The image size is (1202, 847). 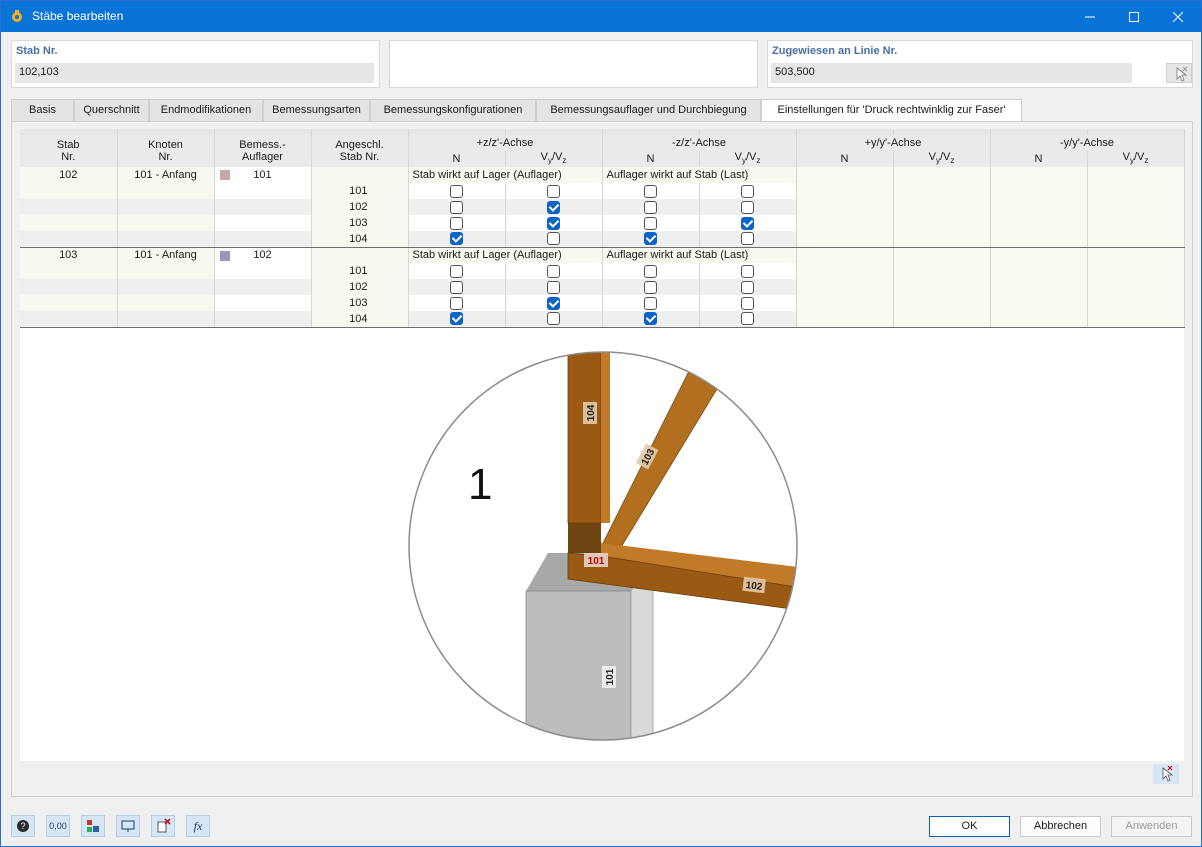 I want to click on tab-endmodifikationen: Endmodifikationen, so click(x=206, y=110).